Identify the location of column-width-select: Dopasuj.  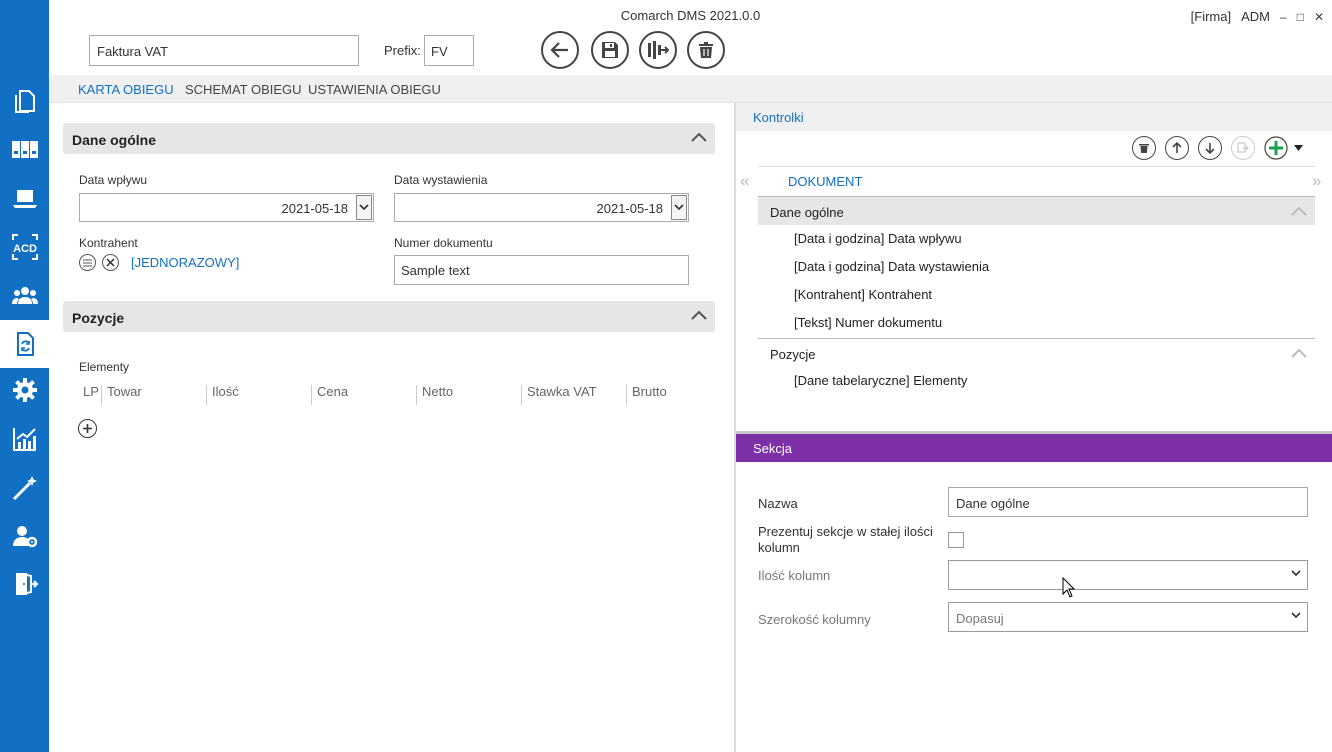
(1128, 617).